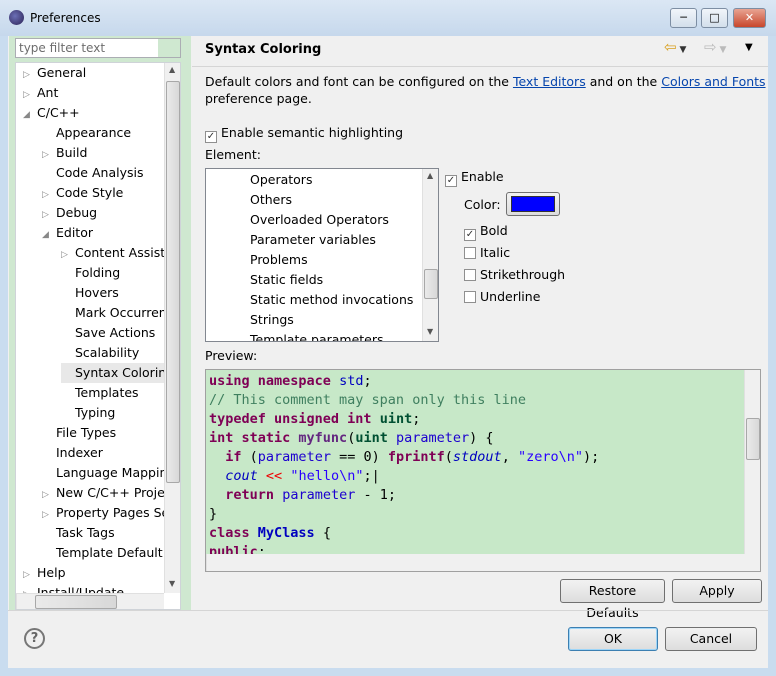 This screenshot has width=776, height=676. What do you see at coordinates (271, 199) in the screenshot?
I see `element-list-item: Others` at bounding box center [271, 199].